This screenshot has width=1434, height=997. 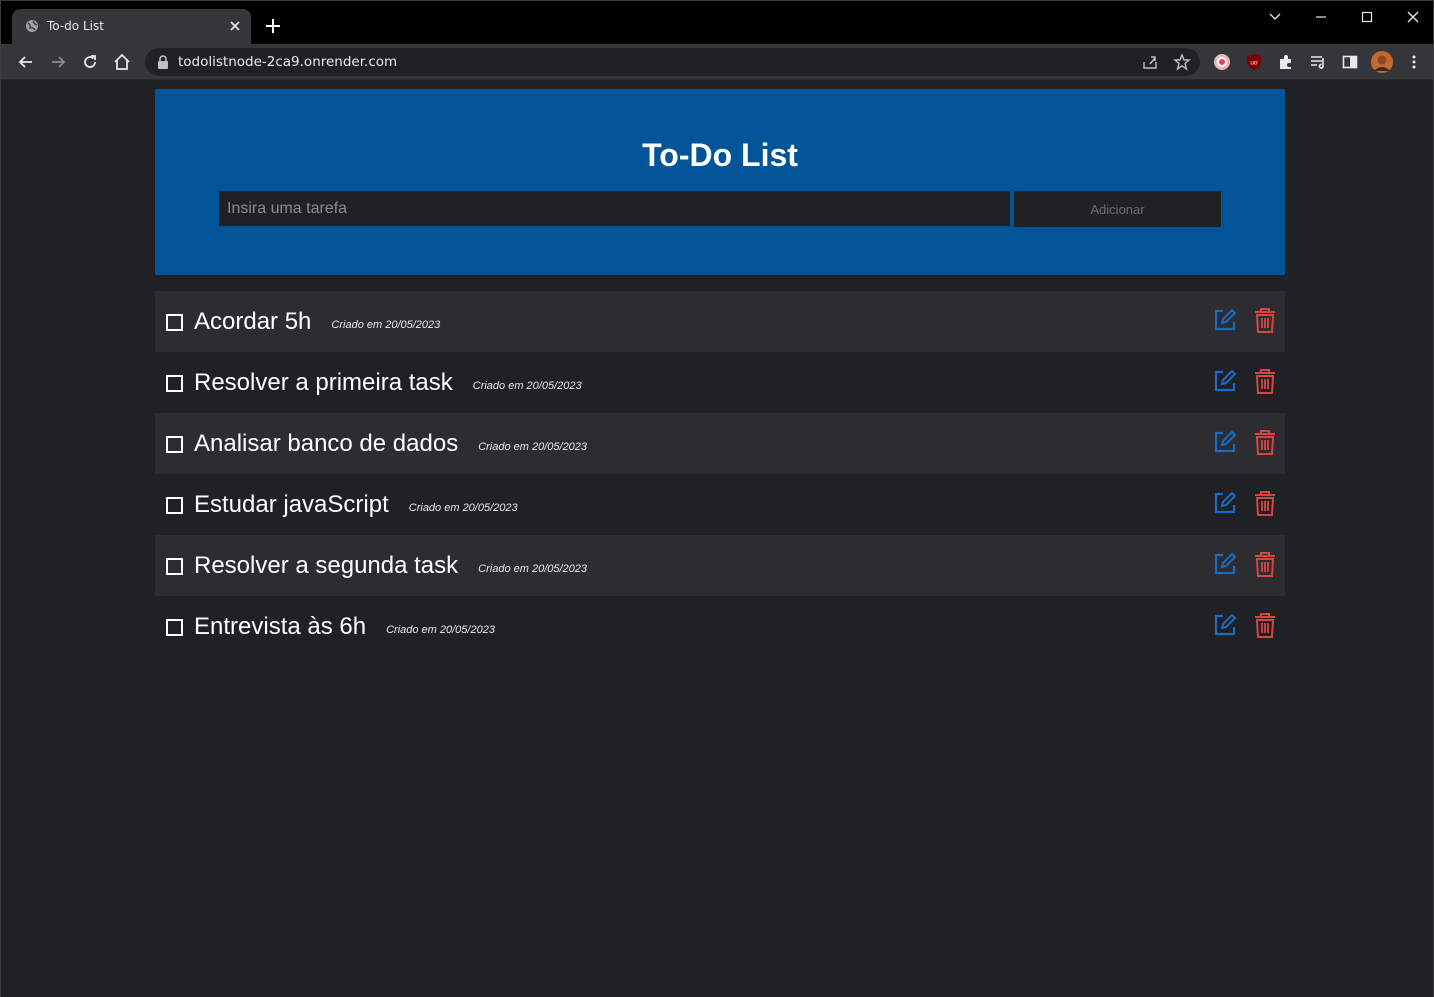 What do you see at coordinates (1286, 62) in the screenshot?
I see `extensions-puzzle-icon` at bounding box center [1286, 62].